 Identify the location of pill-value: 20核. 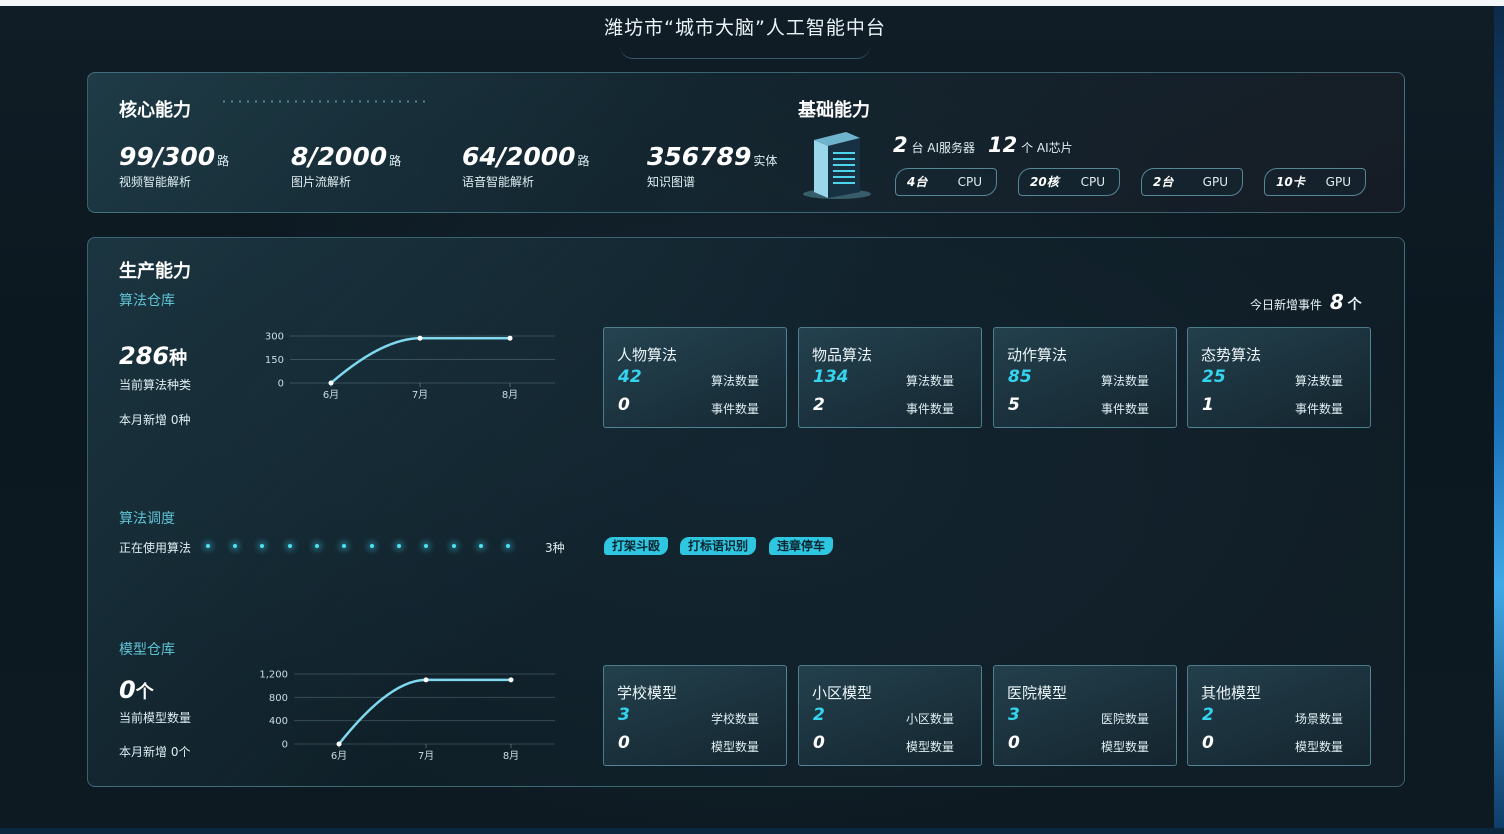
(1044, 182).